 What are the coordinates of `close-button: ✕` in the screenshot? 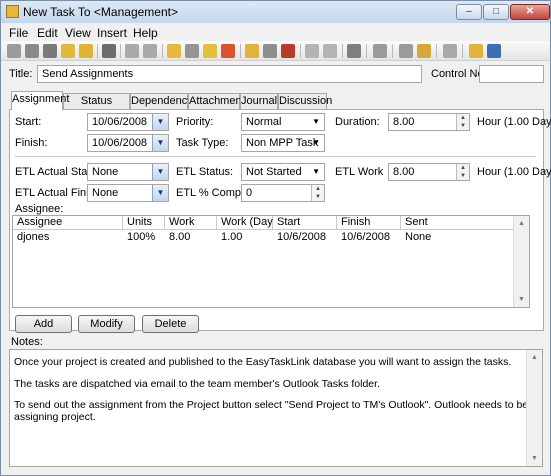 It's located at (530, 12).